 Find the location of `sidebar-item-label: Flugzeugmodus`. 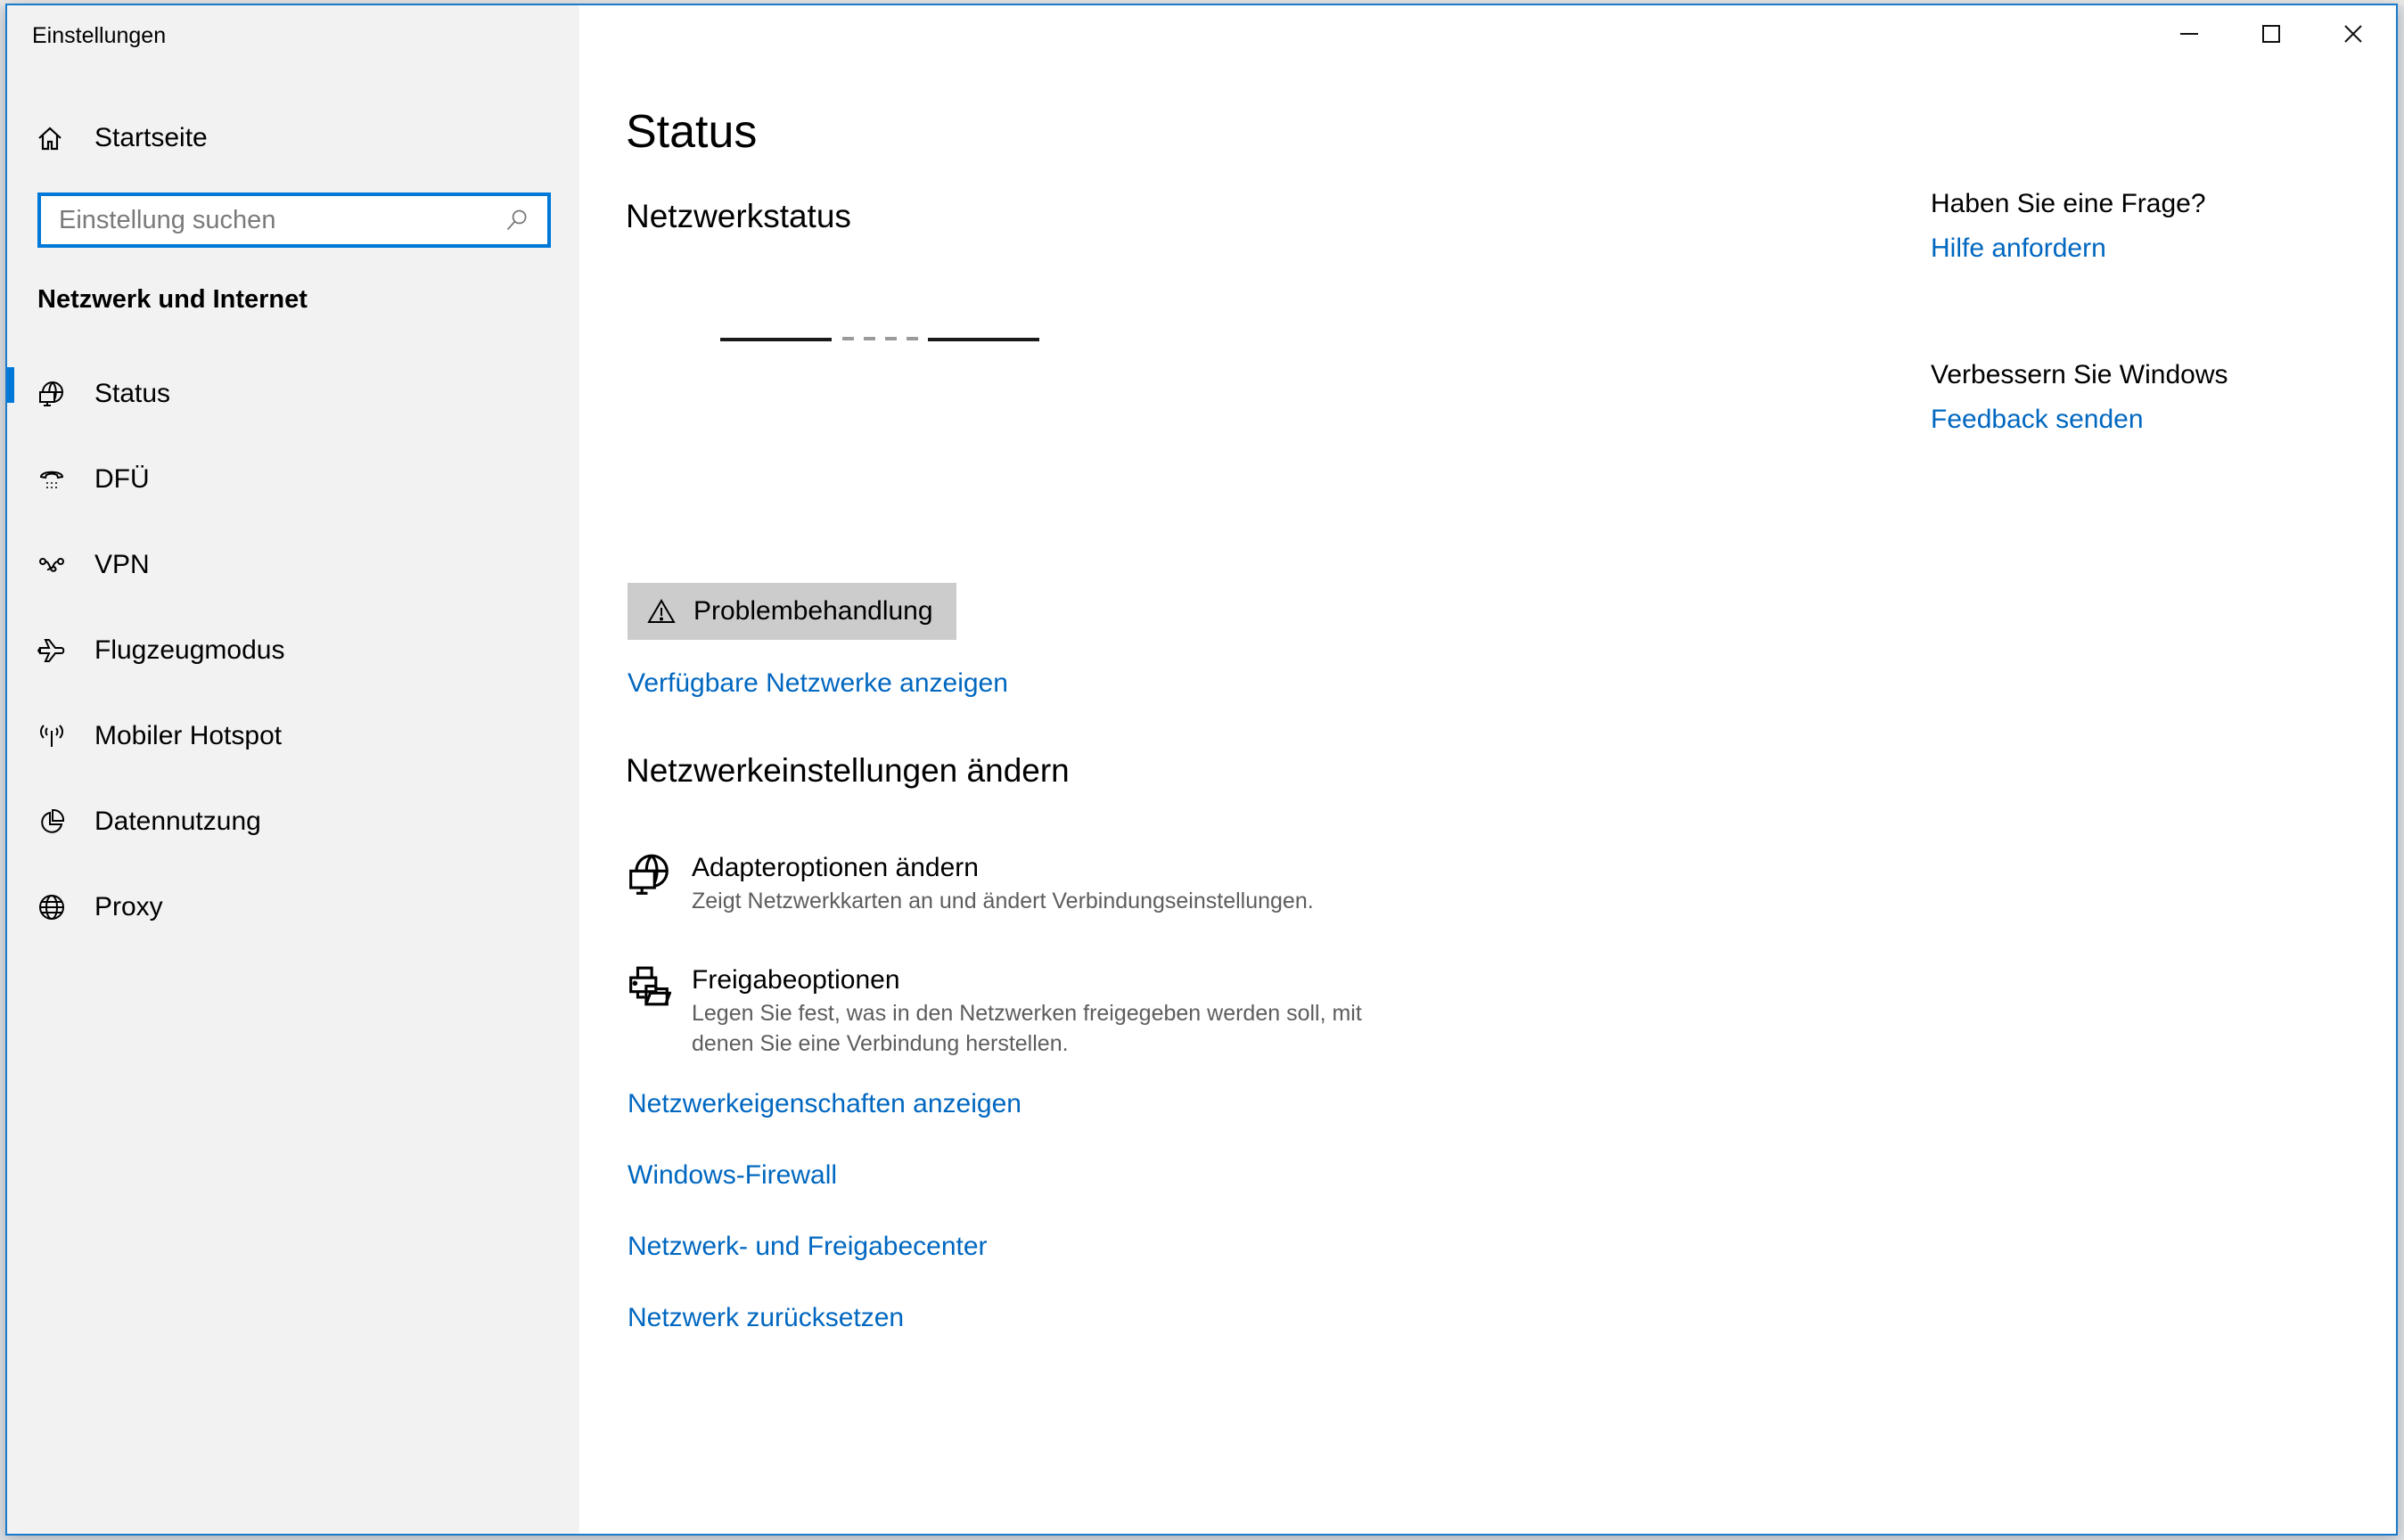

sidebar-item-label: Flugzeugmodus is located at coordinates (189, 650).